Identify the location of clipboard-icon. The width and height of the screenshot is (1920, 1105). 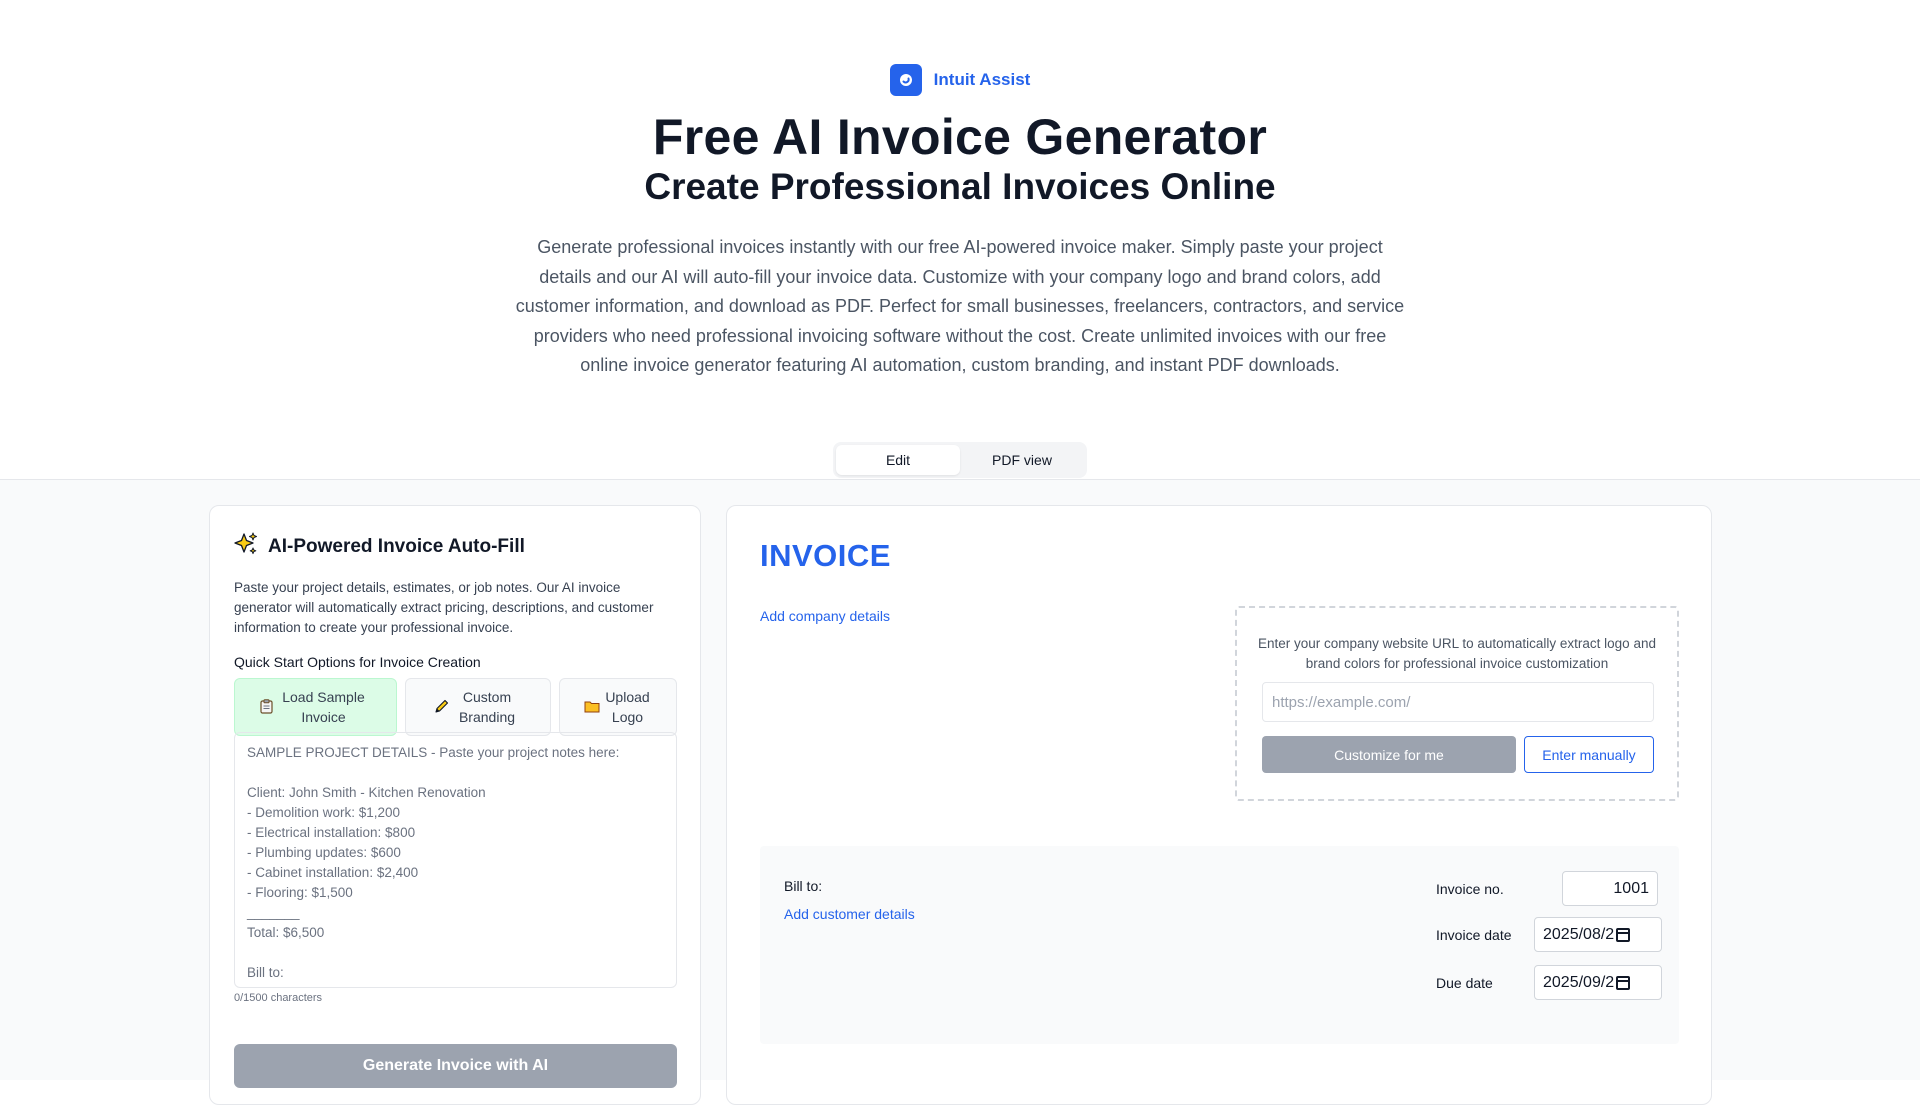
(268, 707).